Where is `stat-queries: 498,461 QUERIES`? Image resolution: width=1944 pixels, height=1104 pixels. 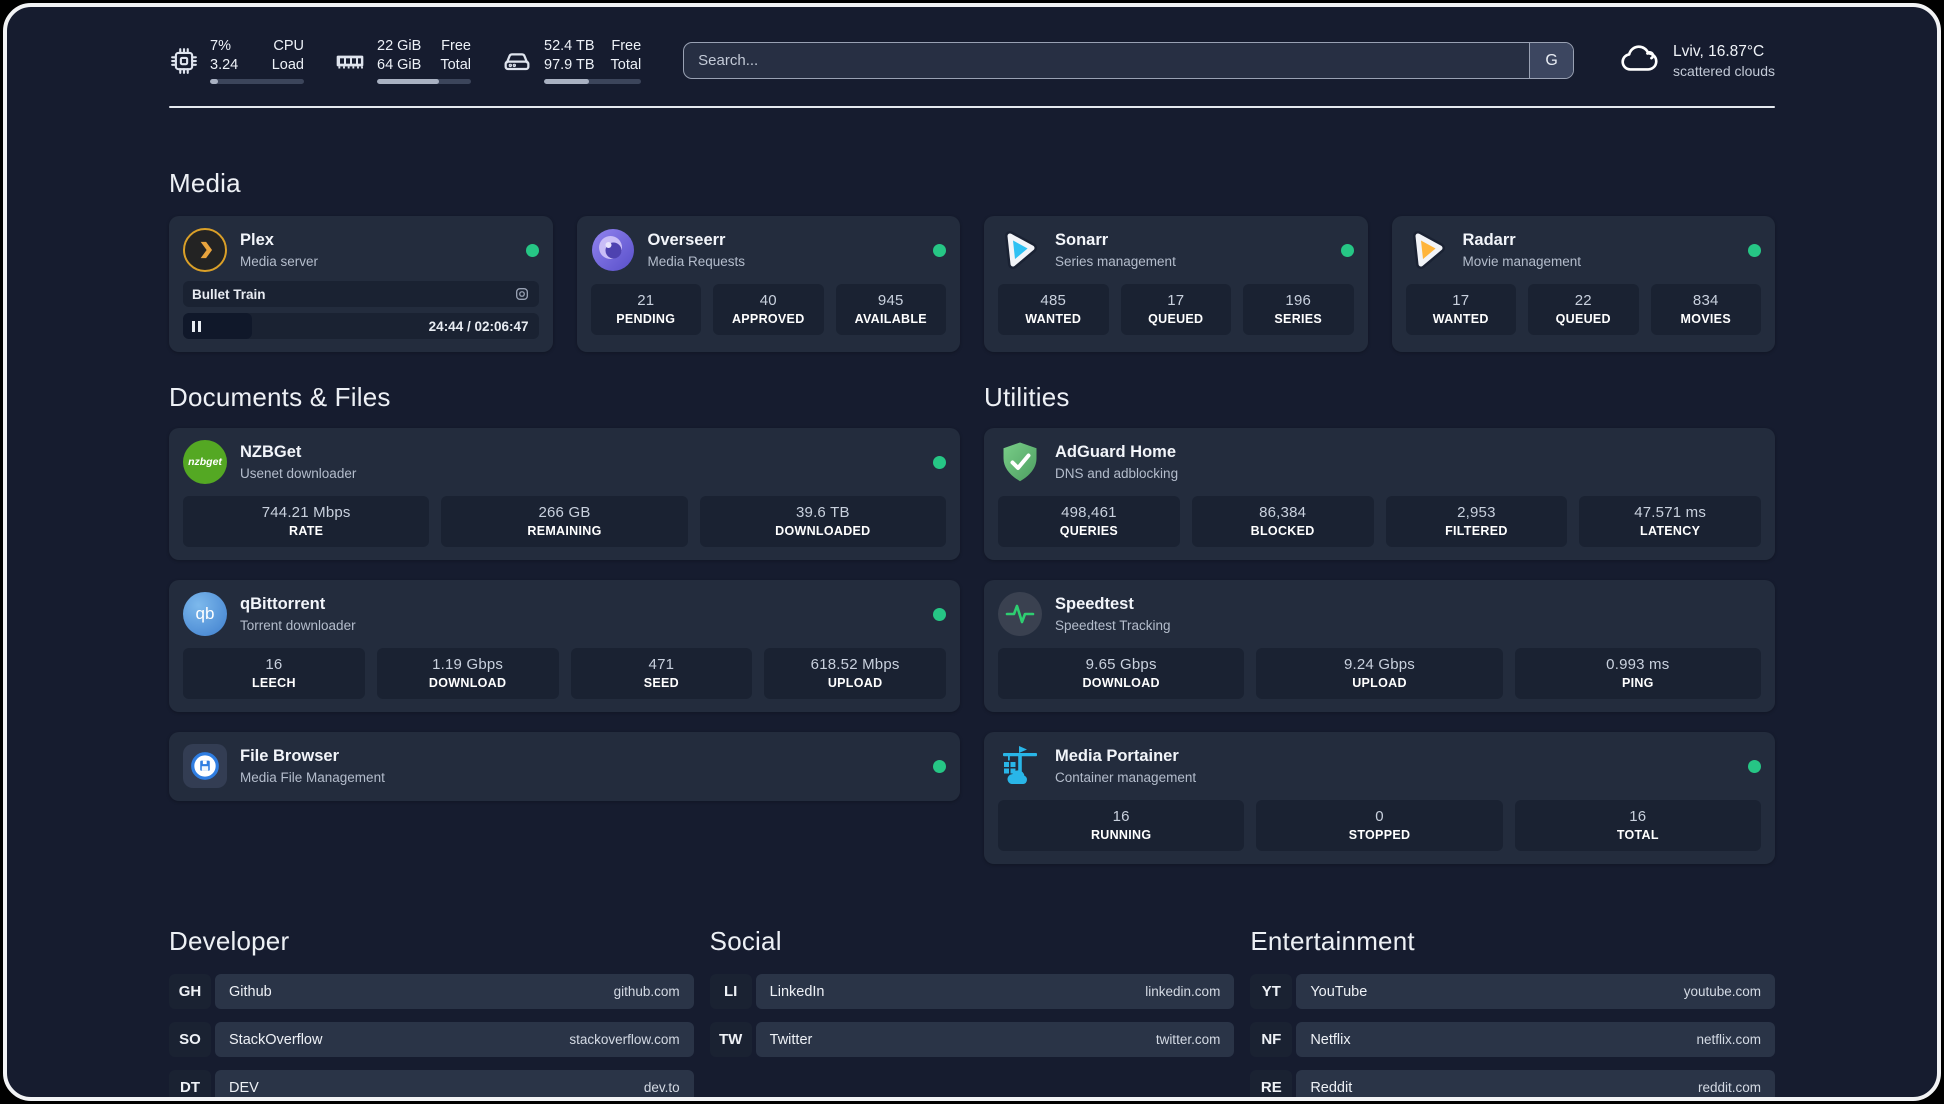
stat-queries: 498,461 QUERIES is located at coordinates (1089, 522).